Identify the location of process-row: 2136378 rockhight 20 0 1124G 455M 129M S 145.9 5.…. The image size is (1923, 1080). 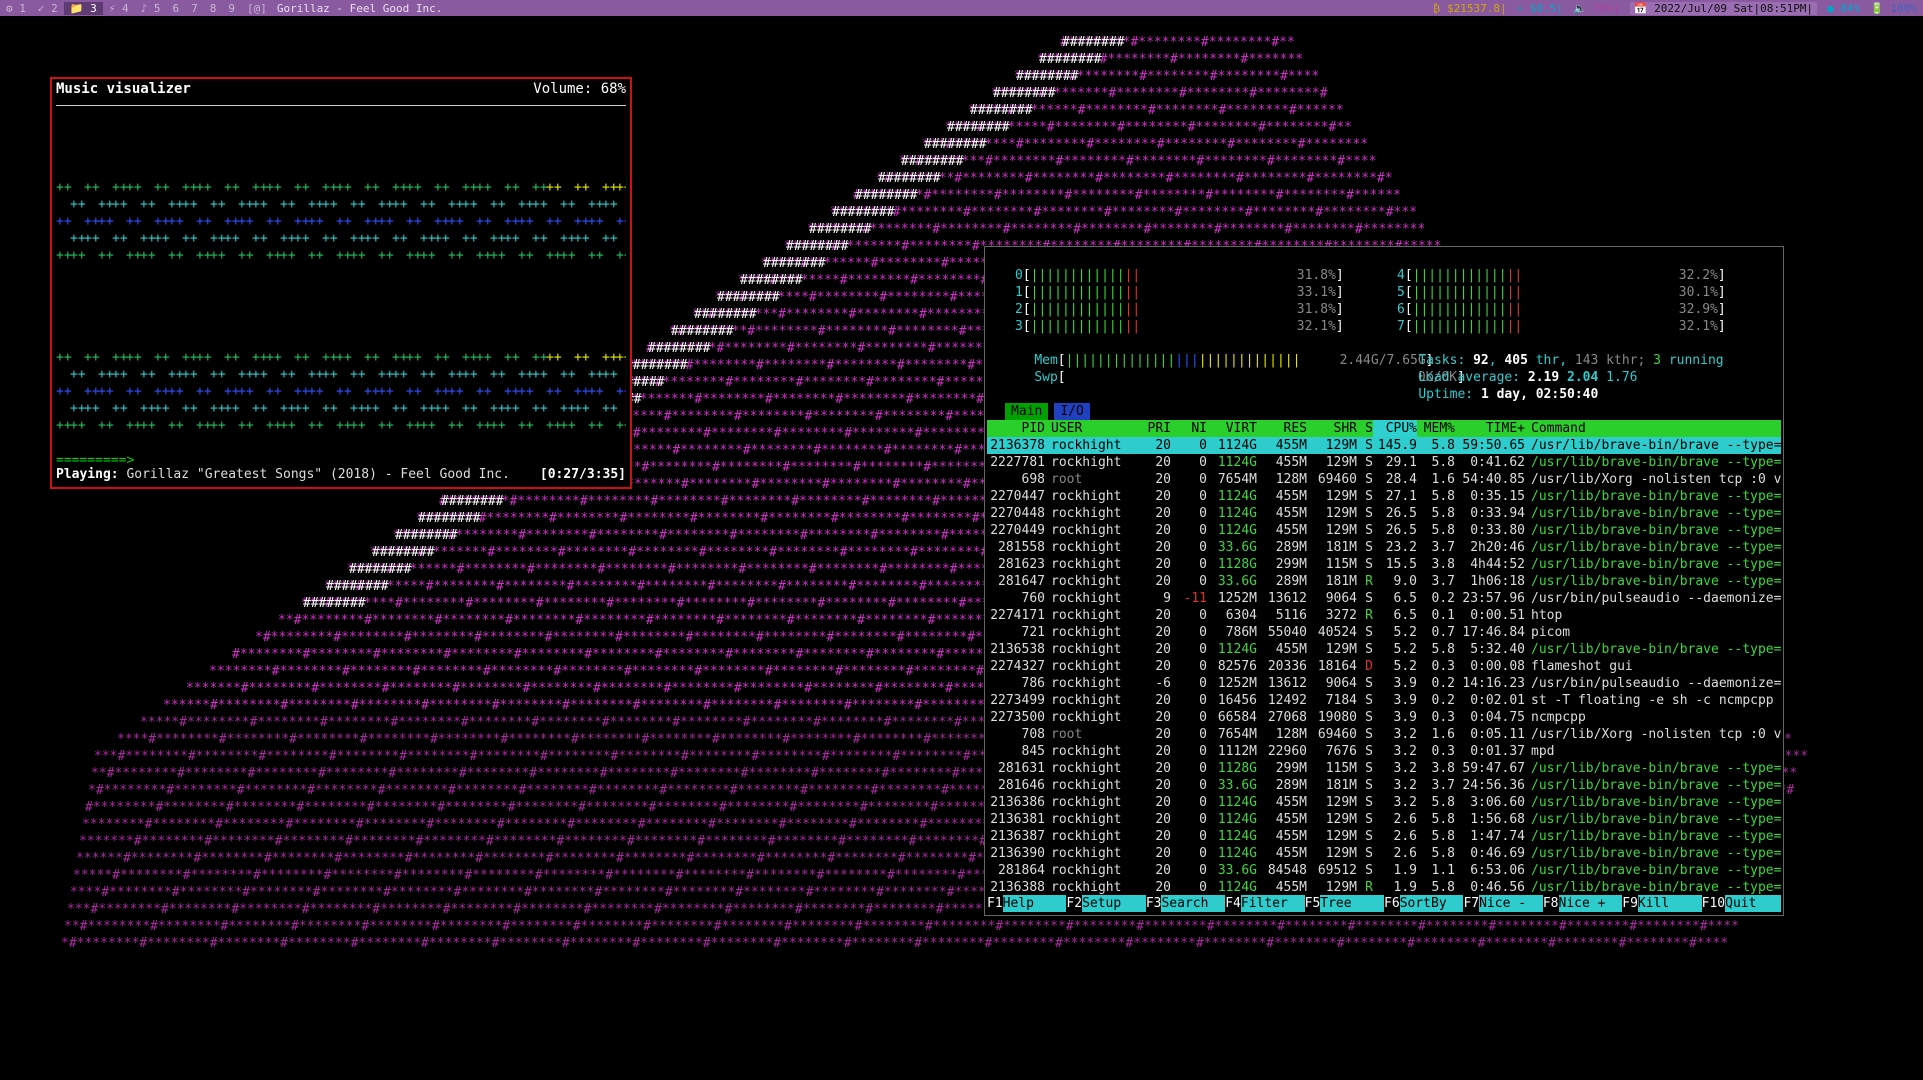
(1384, 445).